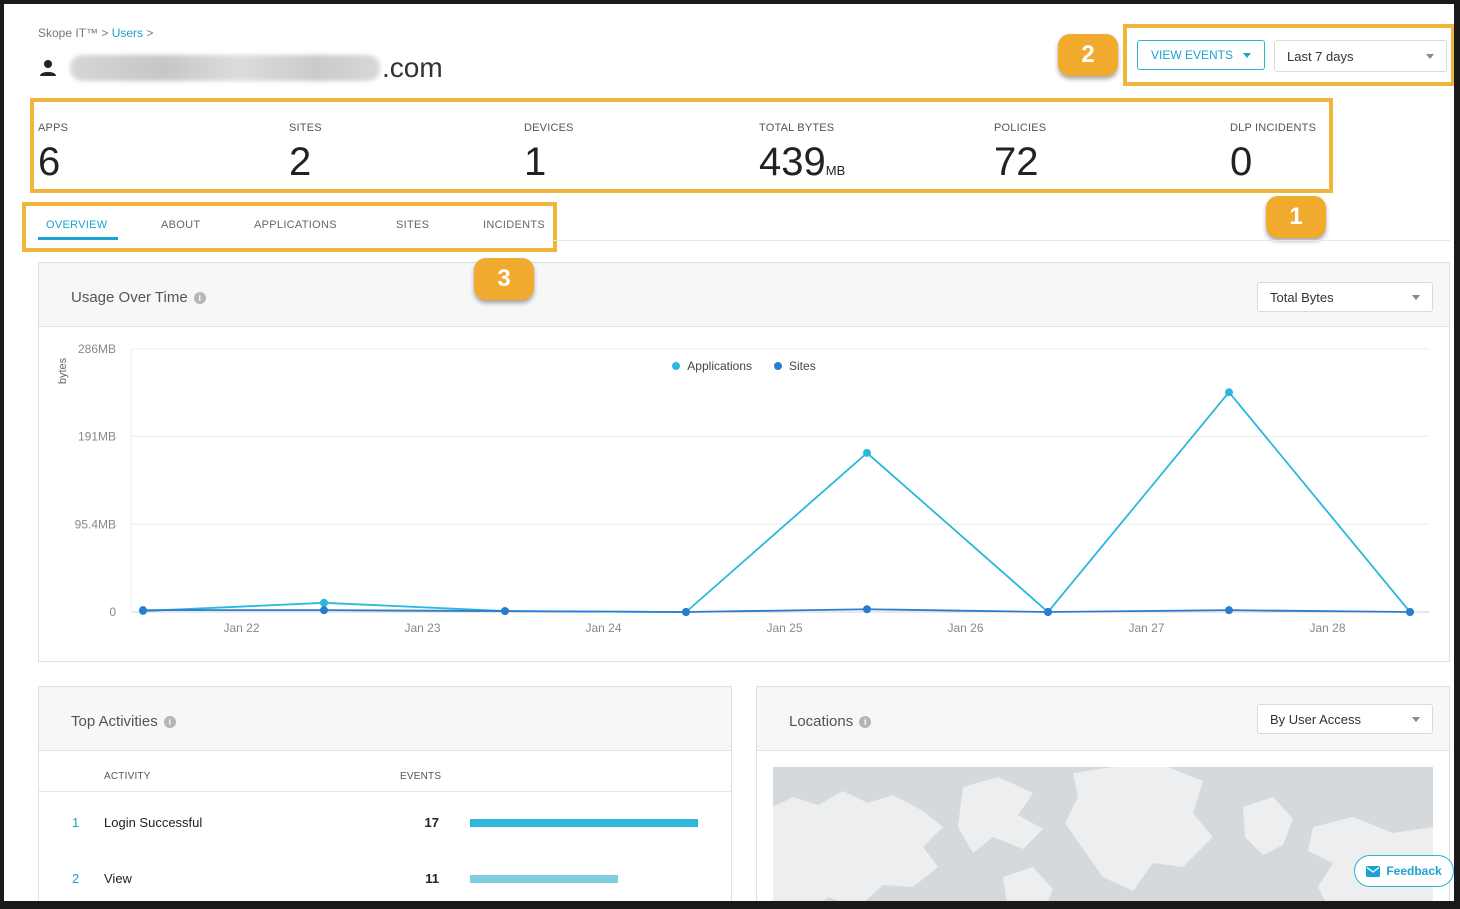 The image size is (1460, 909). Describe the element at coordinates (744, 295) in the screenshot. I see `usage-card-header` at that location.